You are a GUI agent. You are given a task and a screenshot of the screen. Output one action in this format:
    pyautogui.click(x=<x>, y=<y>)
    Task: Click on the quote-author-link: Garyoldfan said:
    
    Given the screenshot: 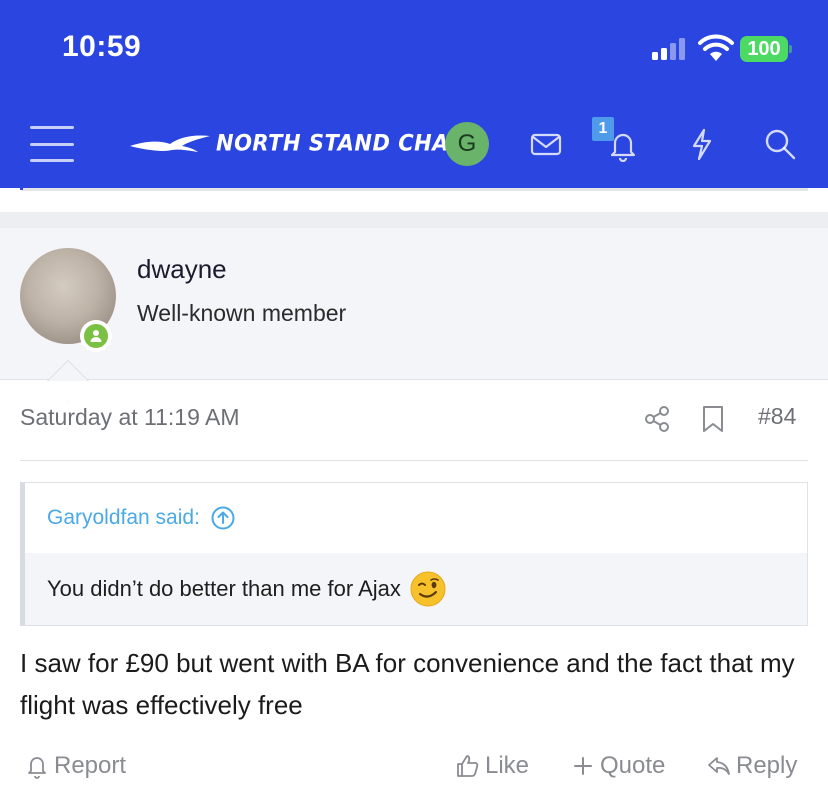 What is the action you would take?
    pyautogui.click(x=123, y=518)
    